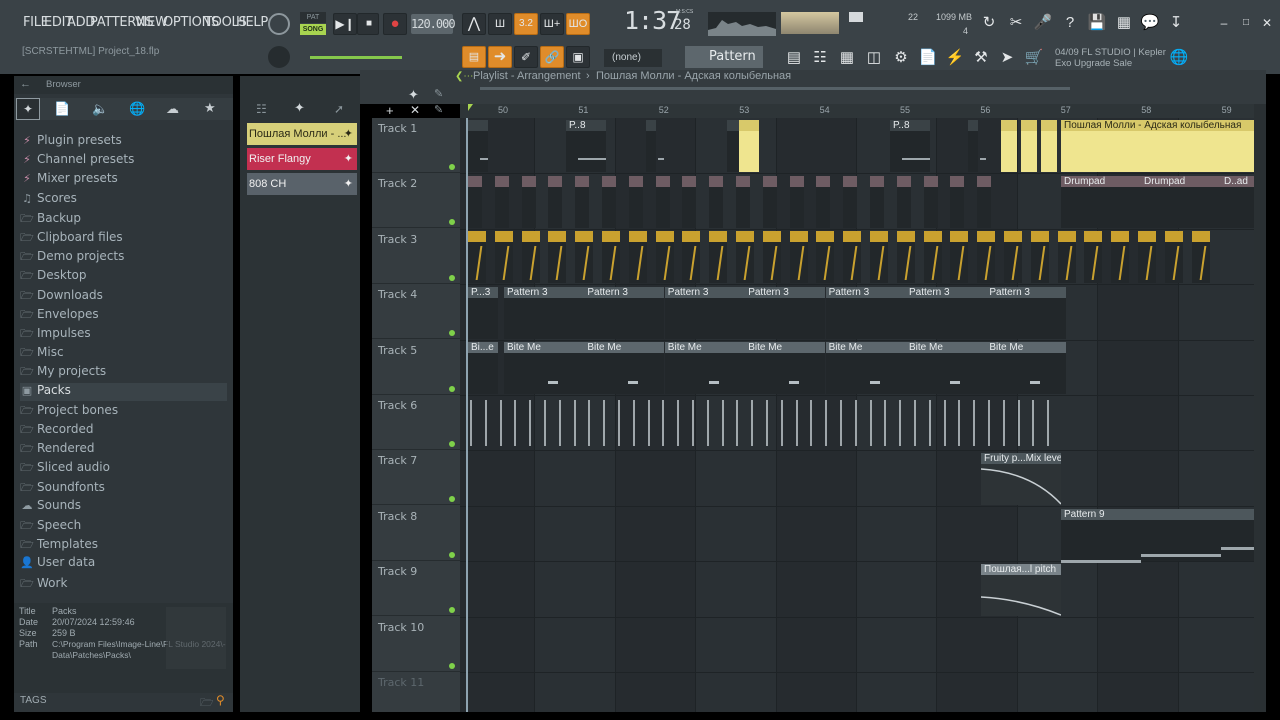  What do you see at coordinates (50, 526) in the screenshot?
I see `browser-item: 🗁 Speech` at bounding box center [50, 526].